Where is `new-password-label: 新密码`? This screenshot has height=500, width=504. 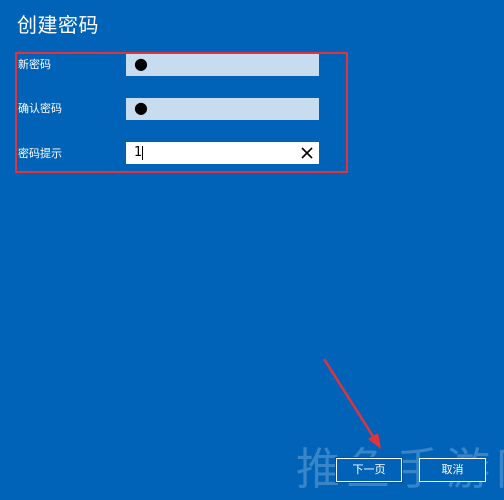
new-password-label: 新密码 is located at coordinates (34, 64).